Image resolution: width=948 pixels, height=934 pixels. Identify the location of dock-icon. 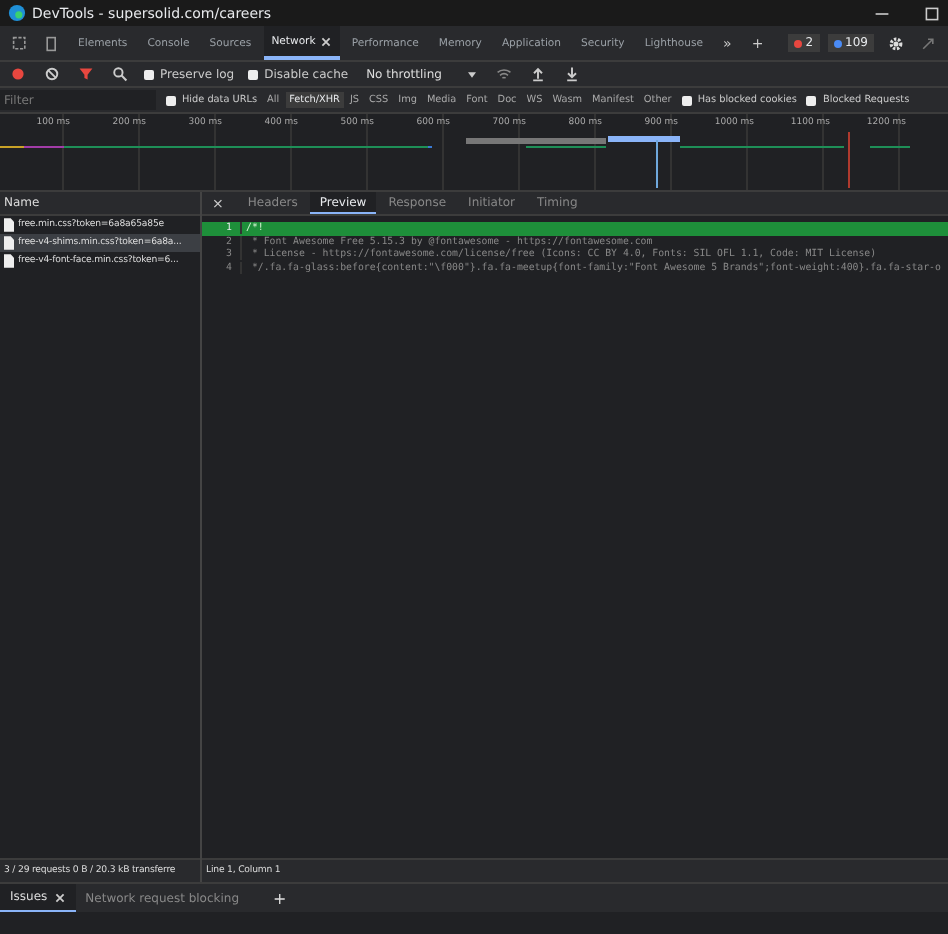
(928, 43).